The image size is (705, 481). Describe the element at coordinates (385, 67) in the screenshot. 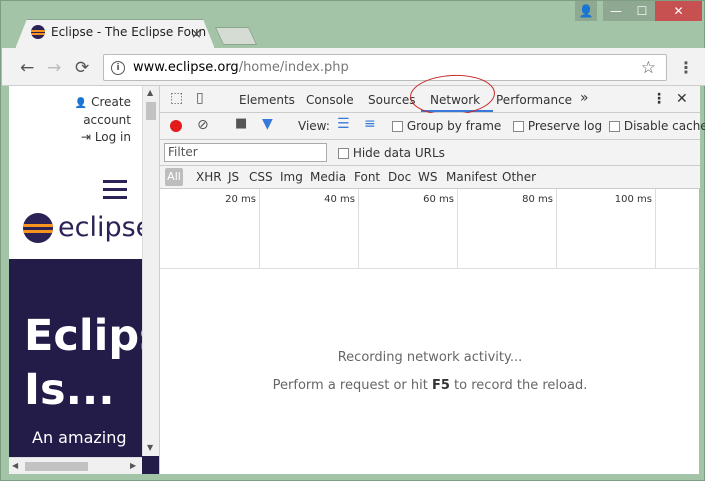

I see `address-bar: i www.eclipse.org/home/index.php ☆` at that location.